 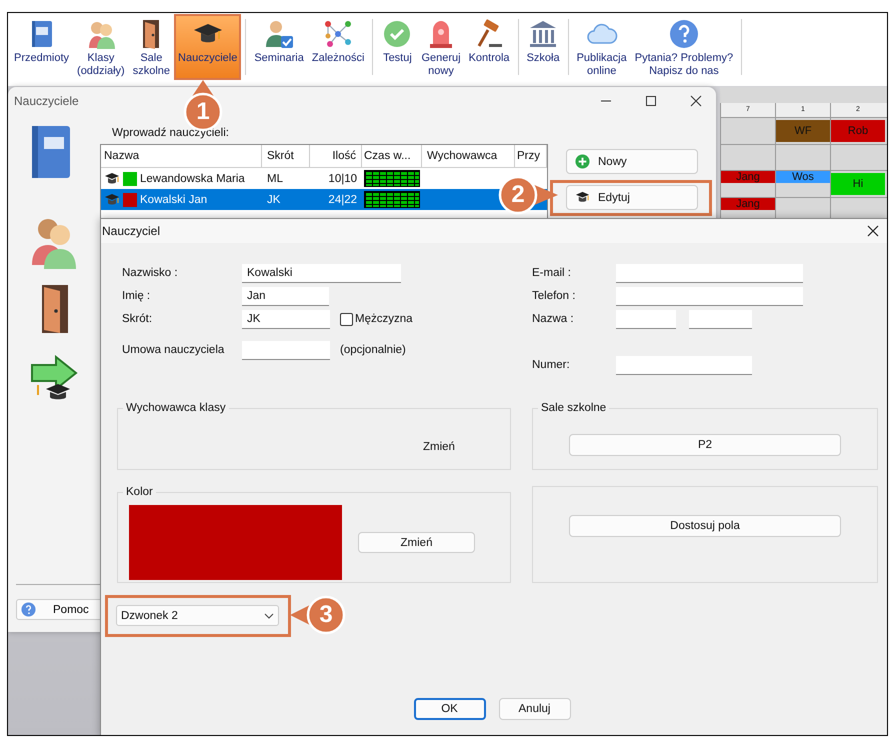 What do you see at coordinates (139, 492) in the screenshot?
I see `group-title: Kolor` at bounding box center [139, 492].